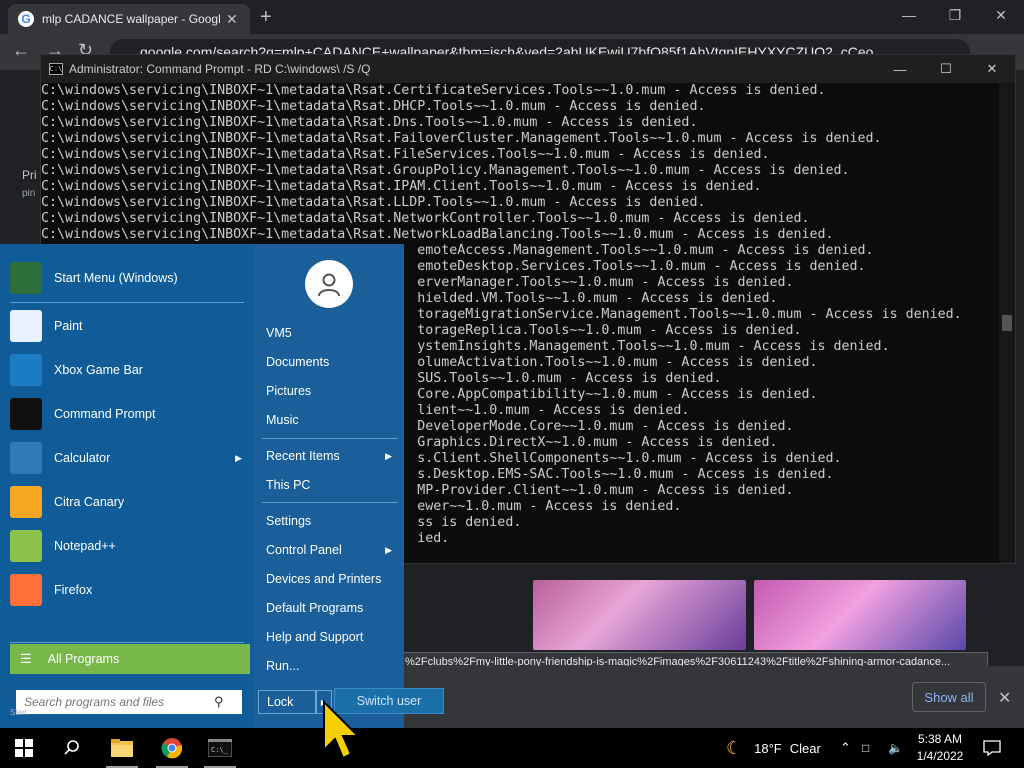 The width and height of the screenshot is (1024, 768). I want to click on places-item-control-panel: Control Panel ▶, so click(330, 550).